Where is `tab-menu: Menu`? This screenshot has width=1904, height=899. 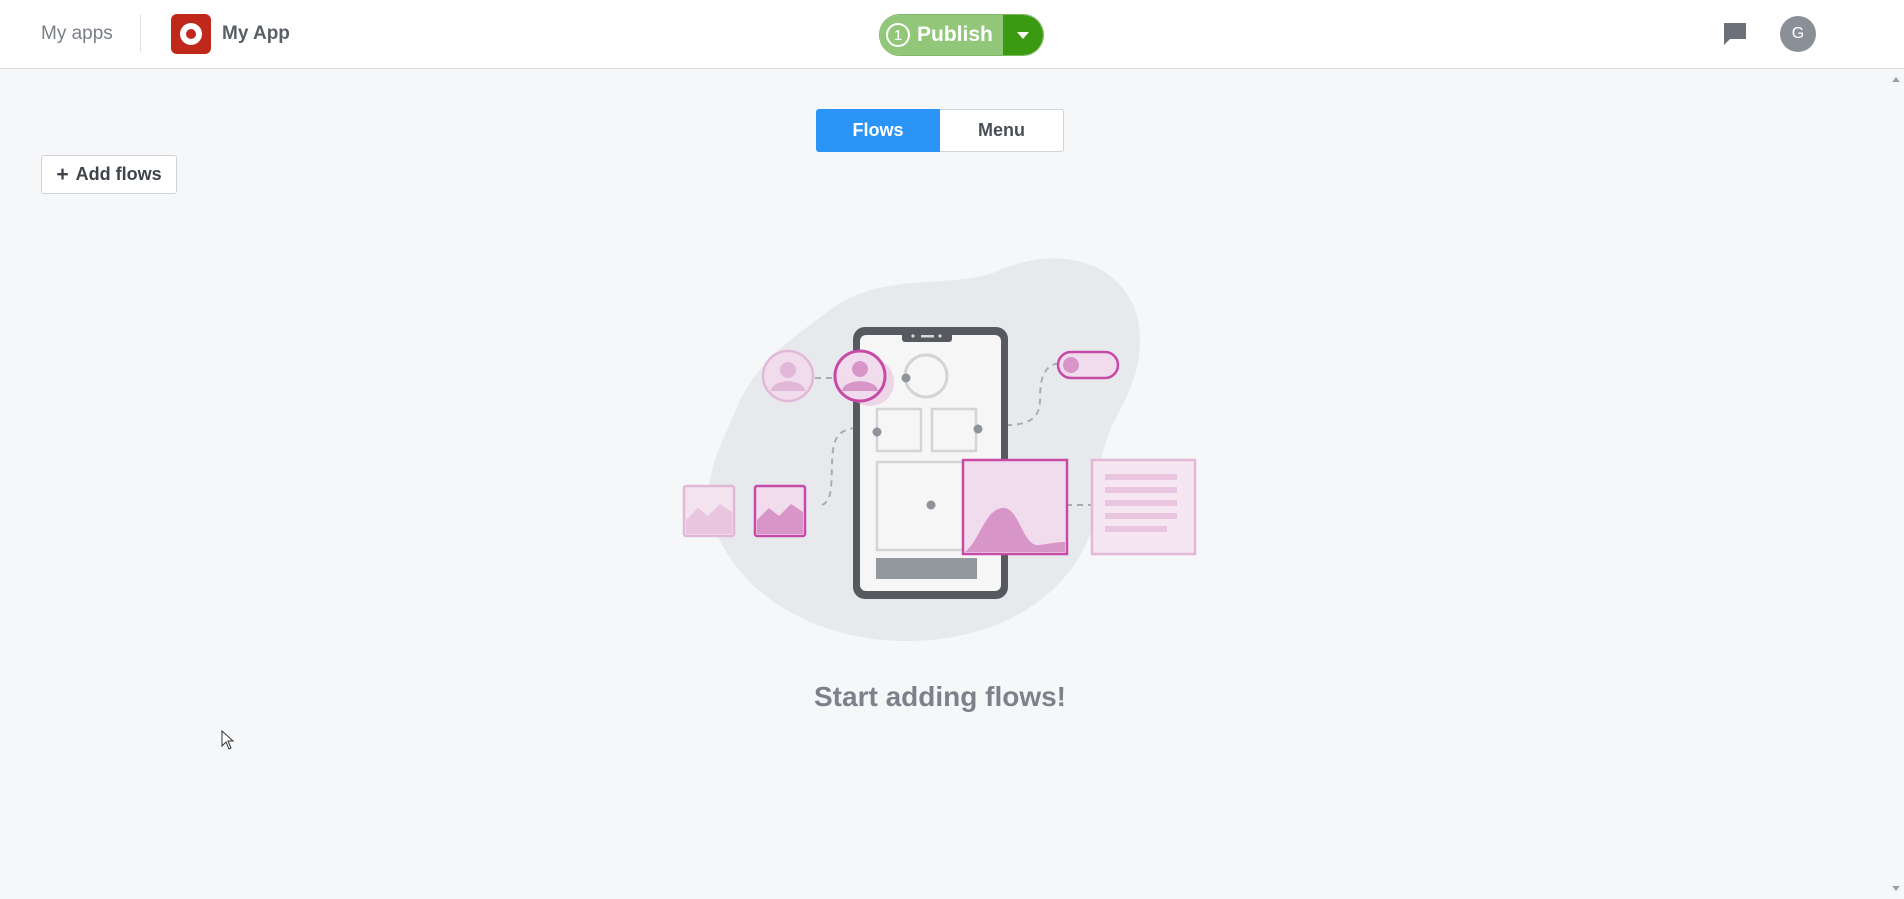
tab-menu: Menu is located at coordinates (1002, 130).